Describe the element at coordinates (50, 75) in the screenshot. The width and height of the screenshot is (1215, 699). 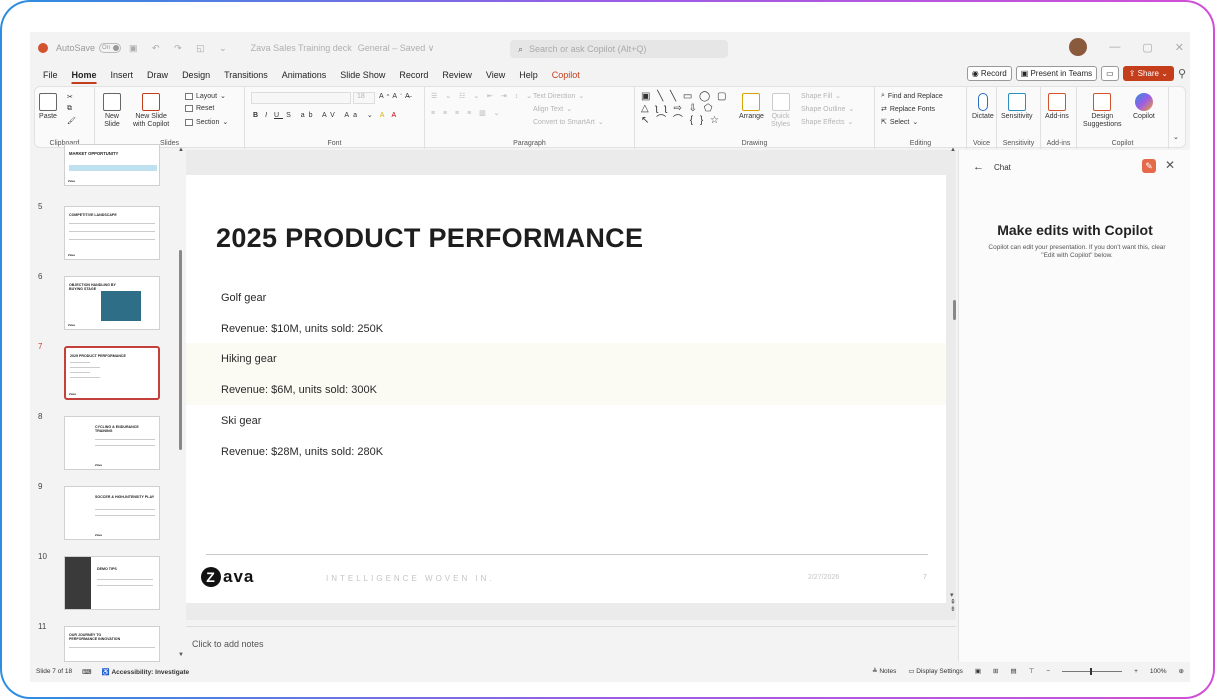
I see `tab-file: File` at that location.